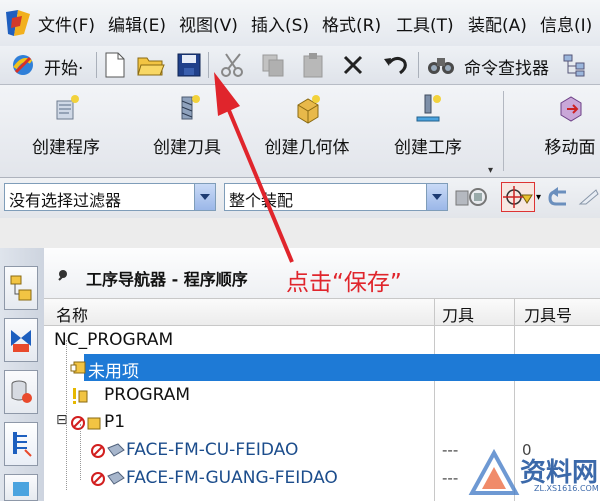 The width and height of the screenshot is (600, 501). What do you see at coordinates (571, 109) in the screenshot?
I see `move-face-icon` at bounding box center [571, 109].